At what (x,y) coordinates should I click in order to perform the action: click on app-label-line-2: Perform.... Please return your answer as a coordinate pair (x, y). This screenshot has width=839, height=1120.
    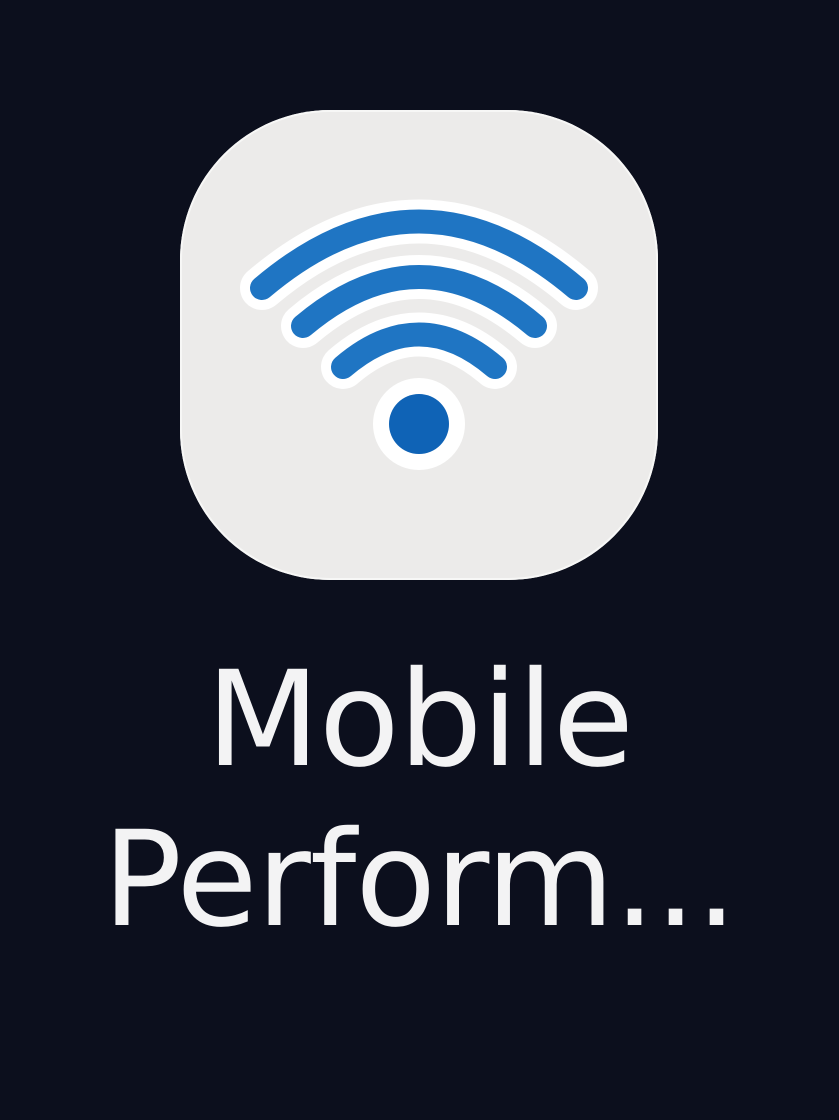
    Looking at the image, I should click on (419, 880).